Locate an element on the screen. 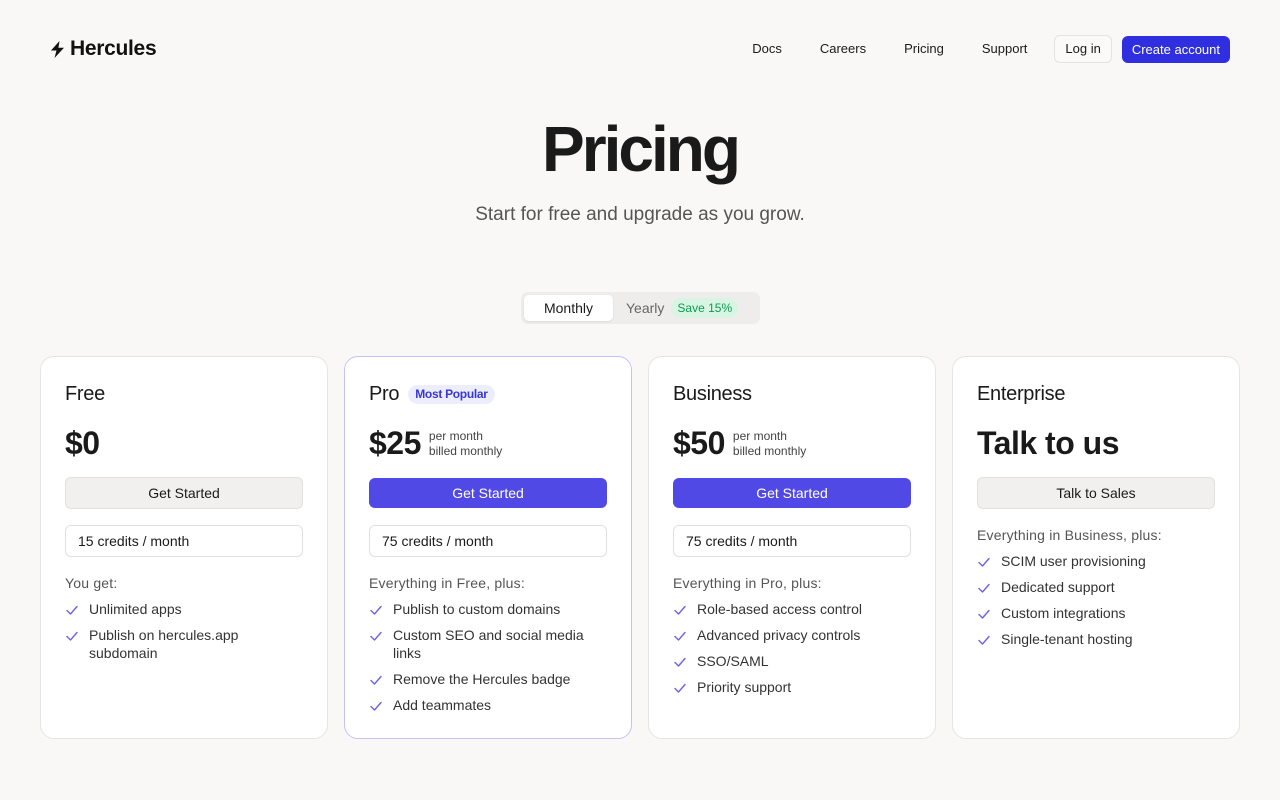 This screenshot has width=1280, height=800. plan-name: Enterprise is located at coordinates (1021, 394).